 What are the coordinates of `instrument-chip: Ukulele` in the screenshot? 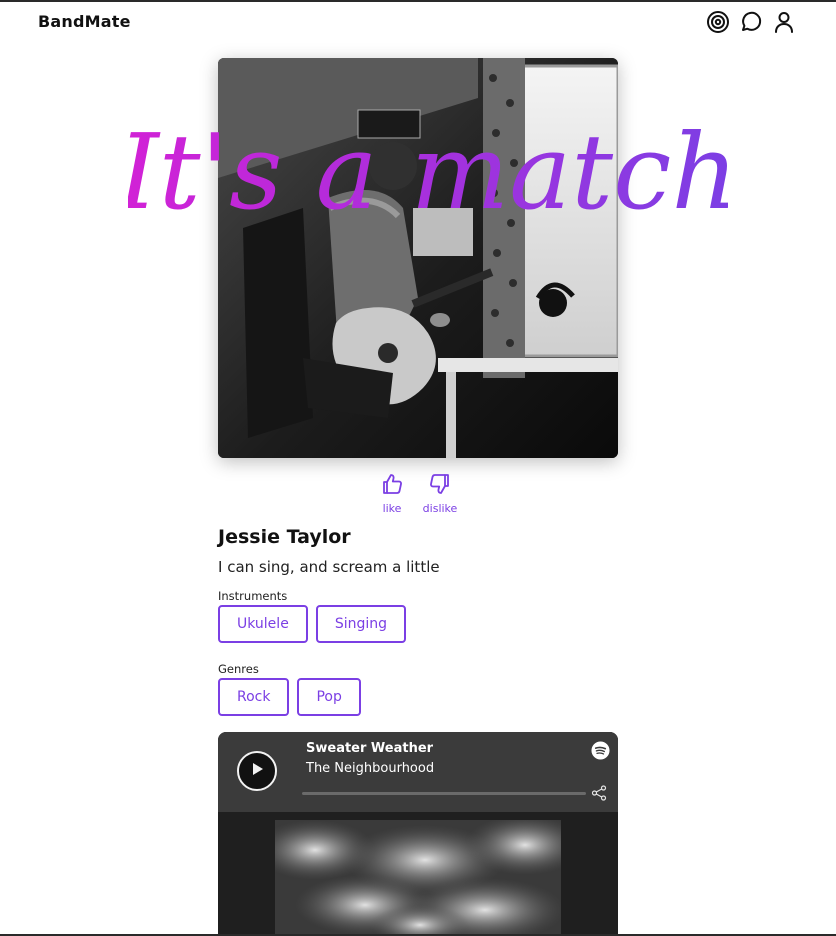 It's located at (263, 624).